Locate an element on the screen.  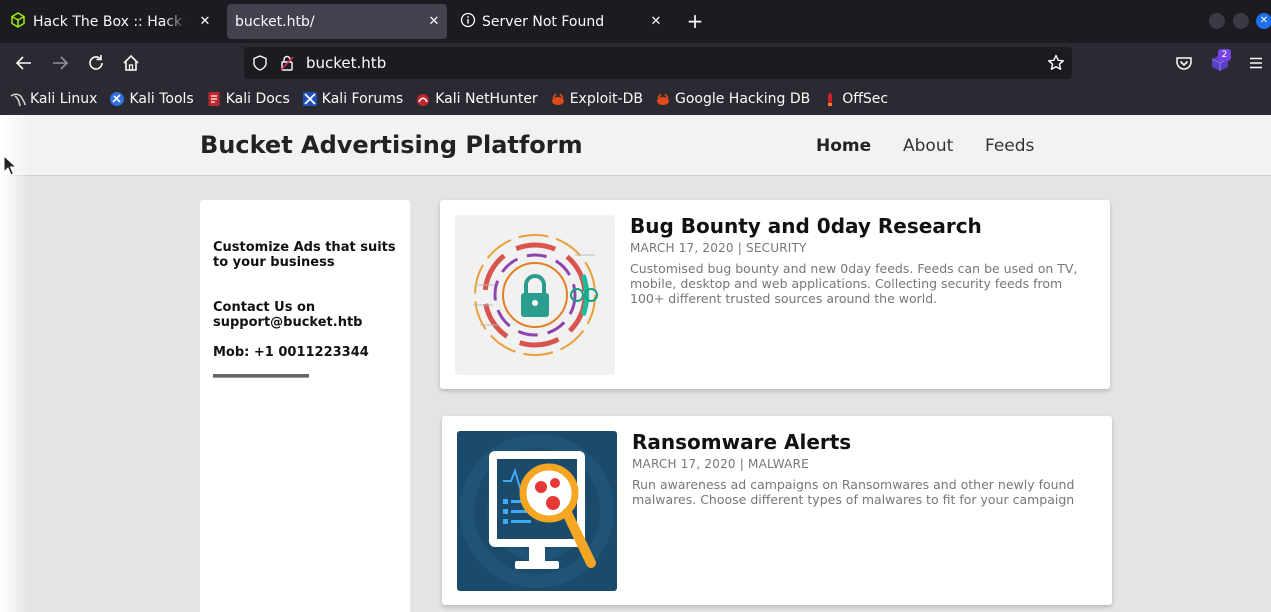
bookmark-label: Kali NetHunter is located at coordinates (486, 99).